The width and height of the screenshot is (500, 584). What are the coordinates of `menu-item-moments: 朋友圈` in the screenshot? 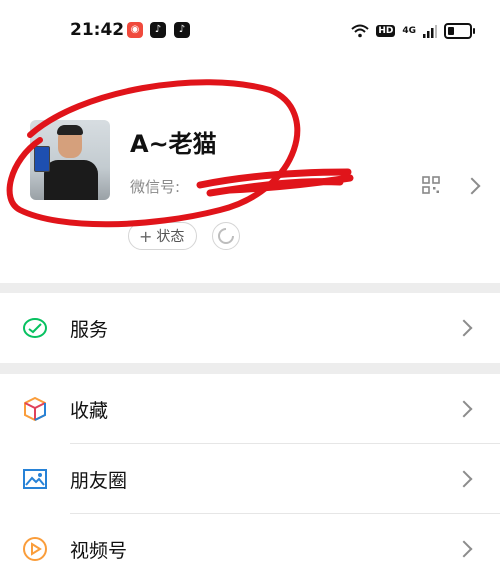 It's located at (250, 479).